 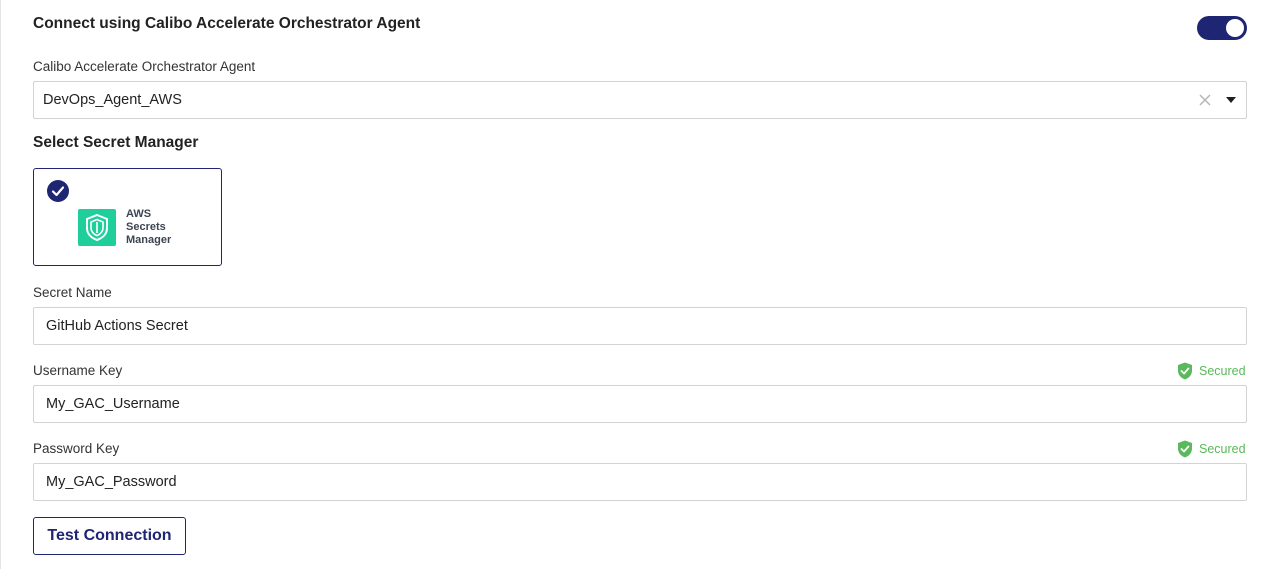 I want to click on username-key-value: My_GAC_Username, so click(x=113, y=404).